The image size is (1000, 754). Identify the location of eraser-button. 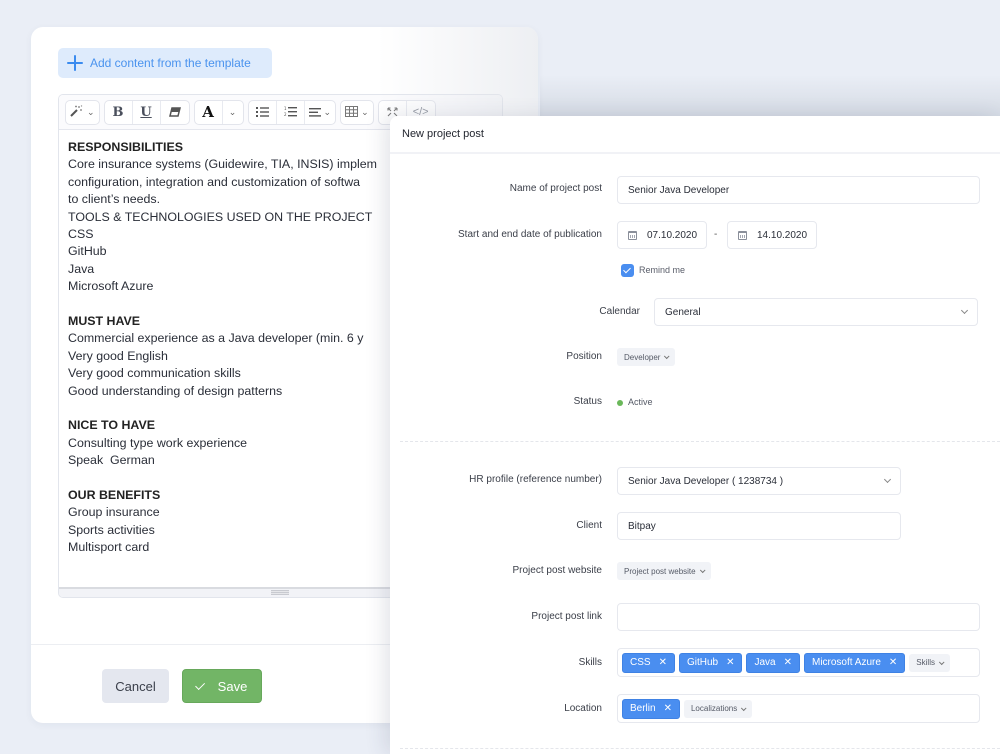
(175, 112).